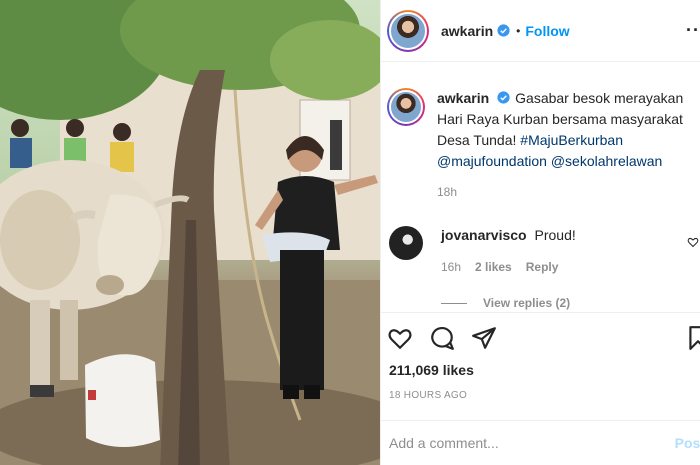  Describe the element at coordinates (492, 161) in the screenshot. I see `mention-link-majufoundation: @majufoundation` at that location.